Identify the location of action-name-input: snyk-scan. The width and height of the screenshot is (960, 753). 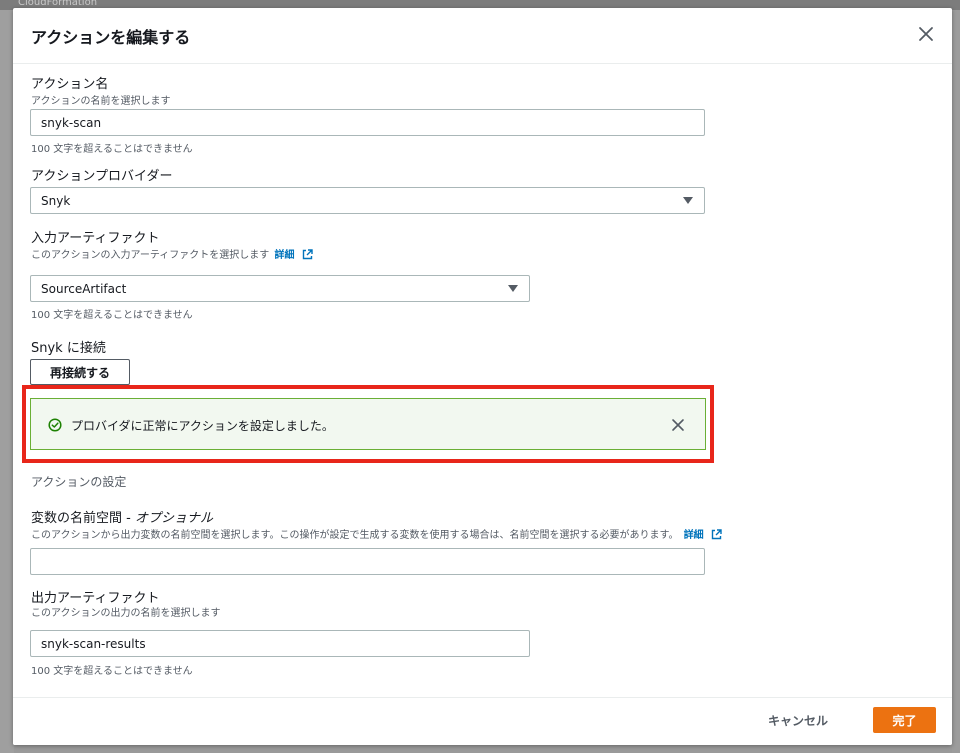
(367, 122).